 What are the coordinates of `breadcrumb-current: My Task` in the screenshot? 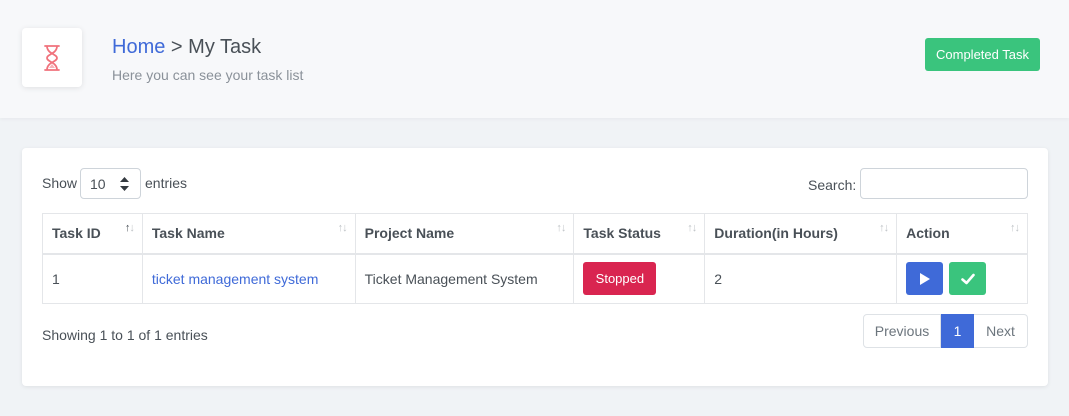 It's located at (225, 47).